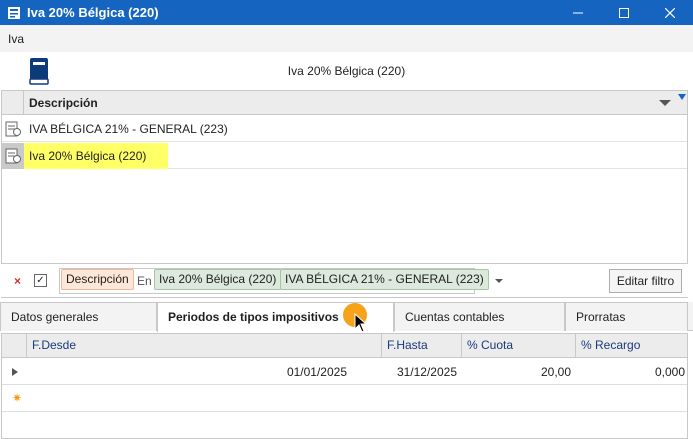 This screenshot has width=693, height=439. What do you see at coordinates (63, 103) in the screenshot?
I see `column-descripcion: Descripción` at bounding box center [63, 103].